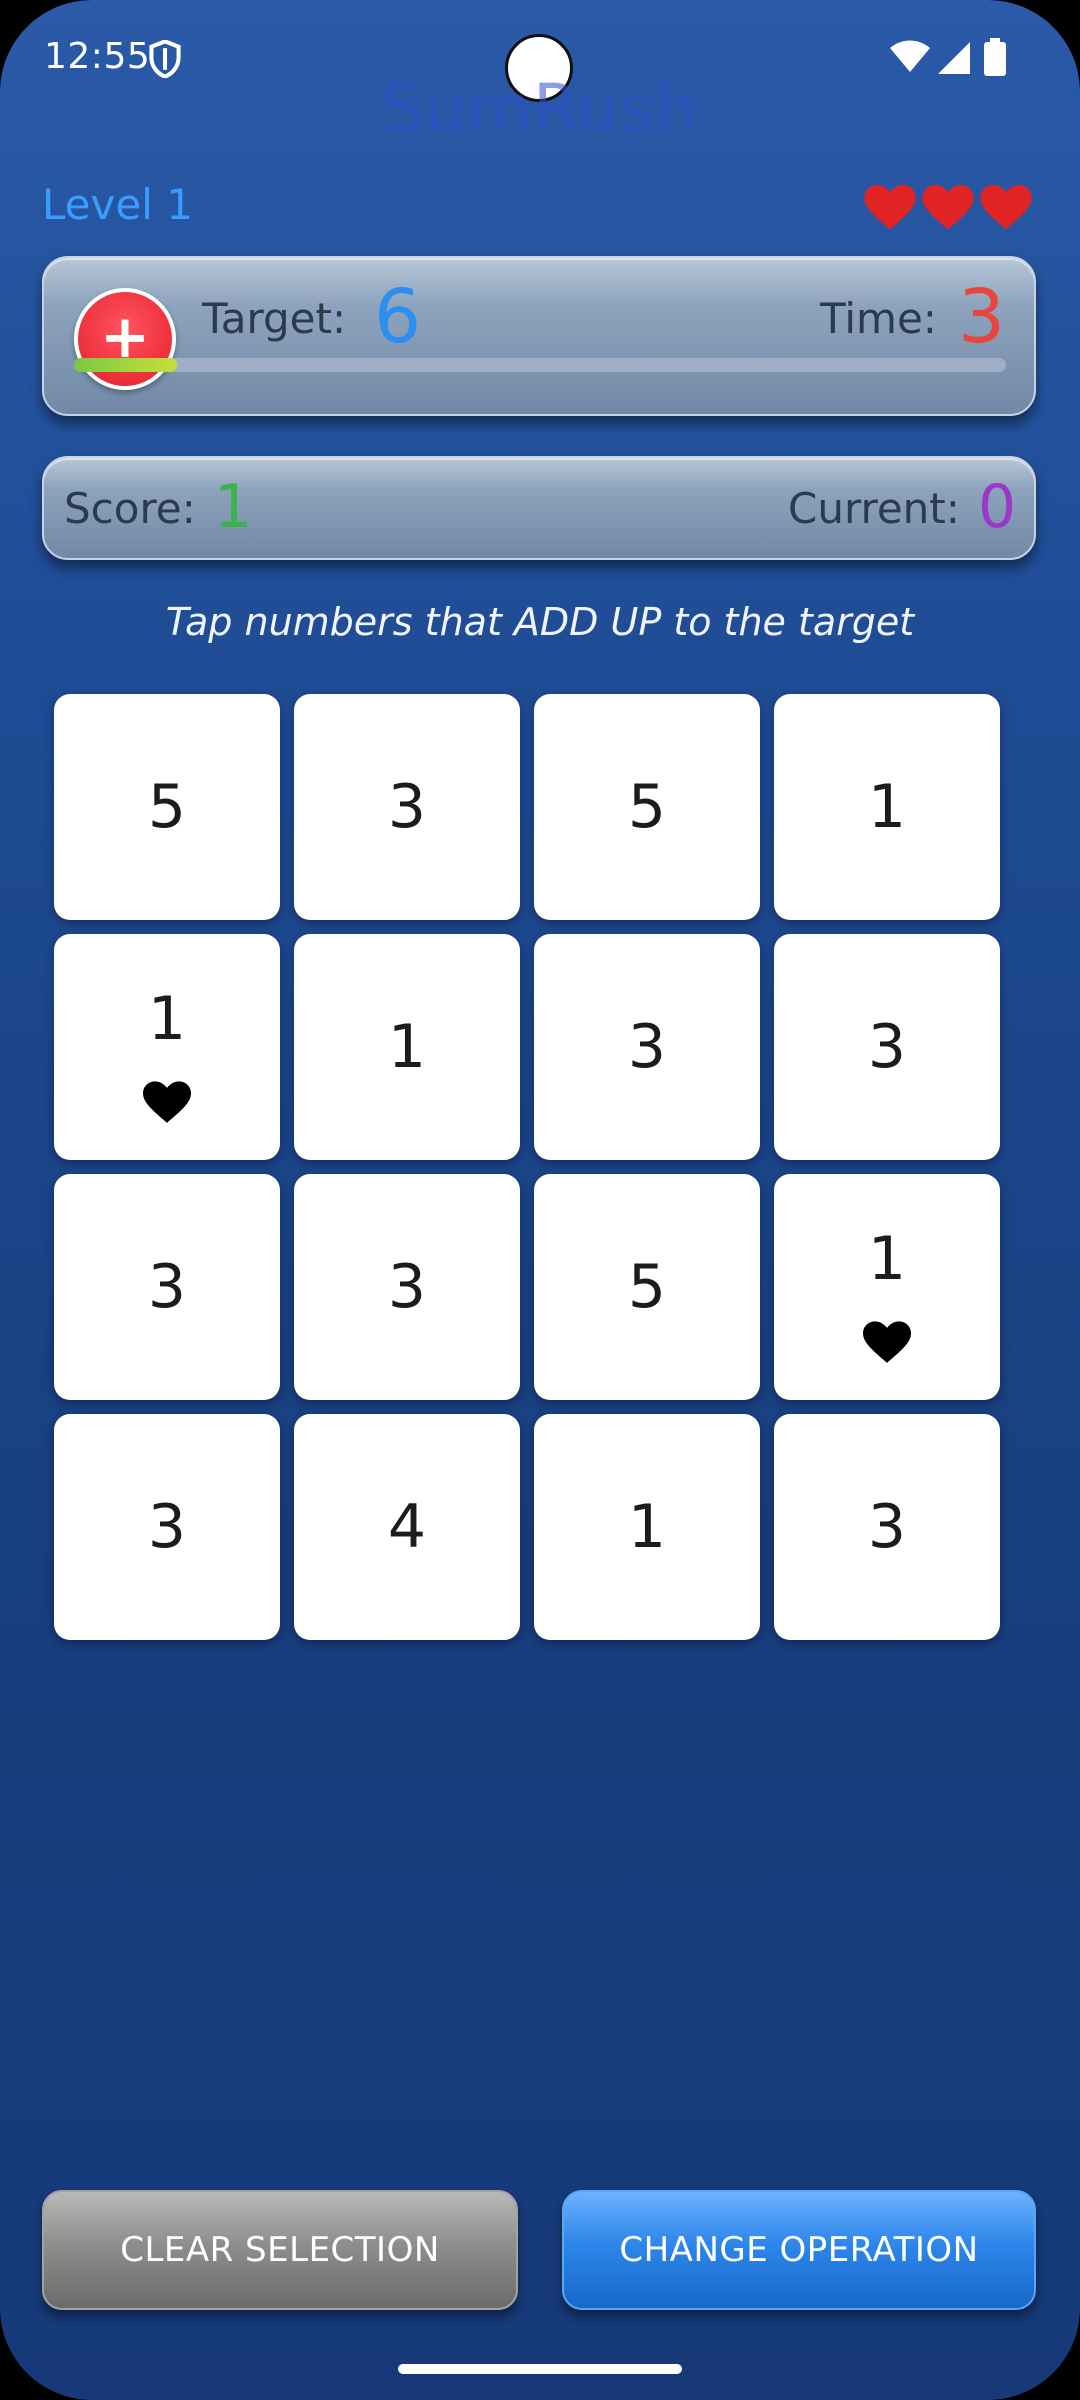 Image resolution: width=1080 pixels, height=2400 pixels. I want to click on level-label: Level 1, so click(117, 204).